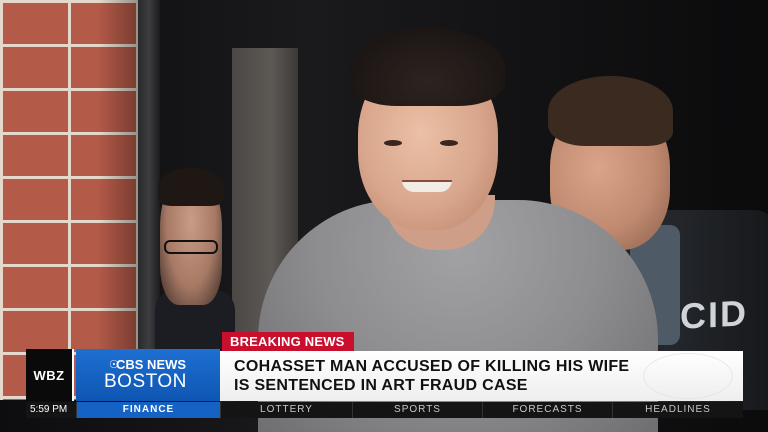 The width and height of the screenshot is (768, 432). Describe the element at coordinates (145, 381) in the screenshot. I see `brand-boston: BOSTON` at that location.